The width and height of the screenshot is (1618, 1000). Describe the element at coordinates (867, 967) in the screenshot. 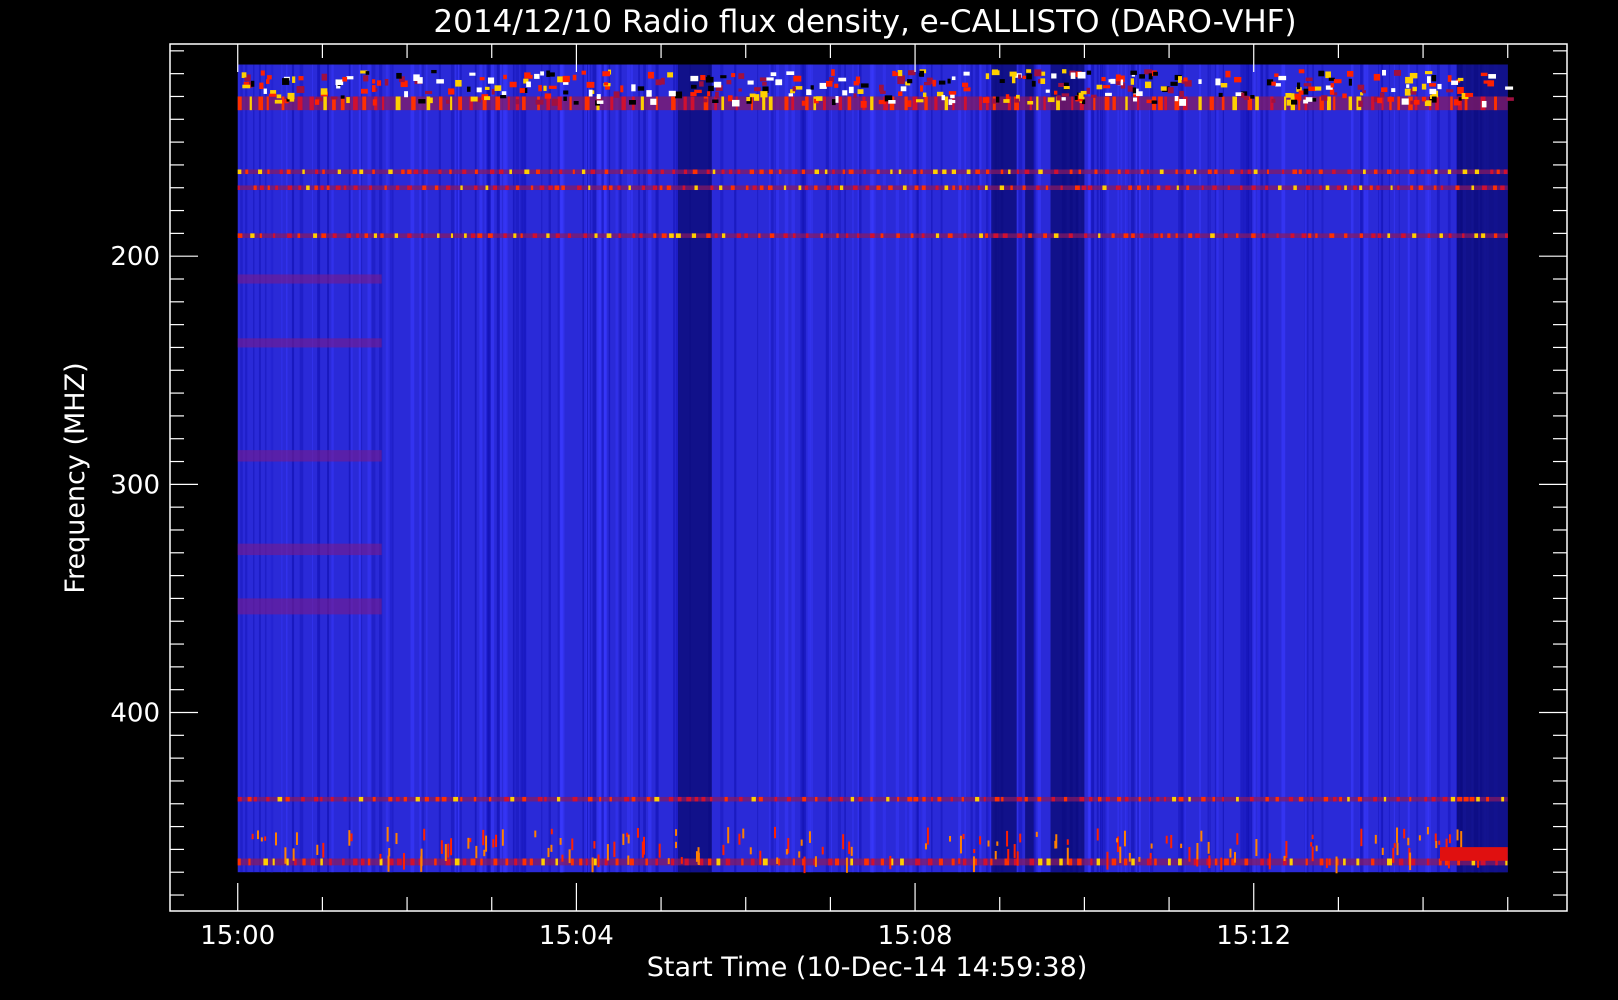

I see `x-axis-label: Start Time (10-Dec-14 14:59:38)` at that location.